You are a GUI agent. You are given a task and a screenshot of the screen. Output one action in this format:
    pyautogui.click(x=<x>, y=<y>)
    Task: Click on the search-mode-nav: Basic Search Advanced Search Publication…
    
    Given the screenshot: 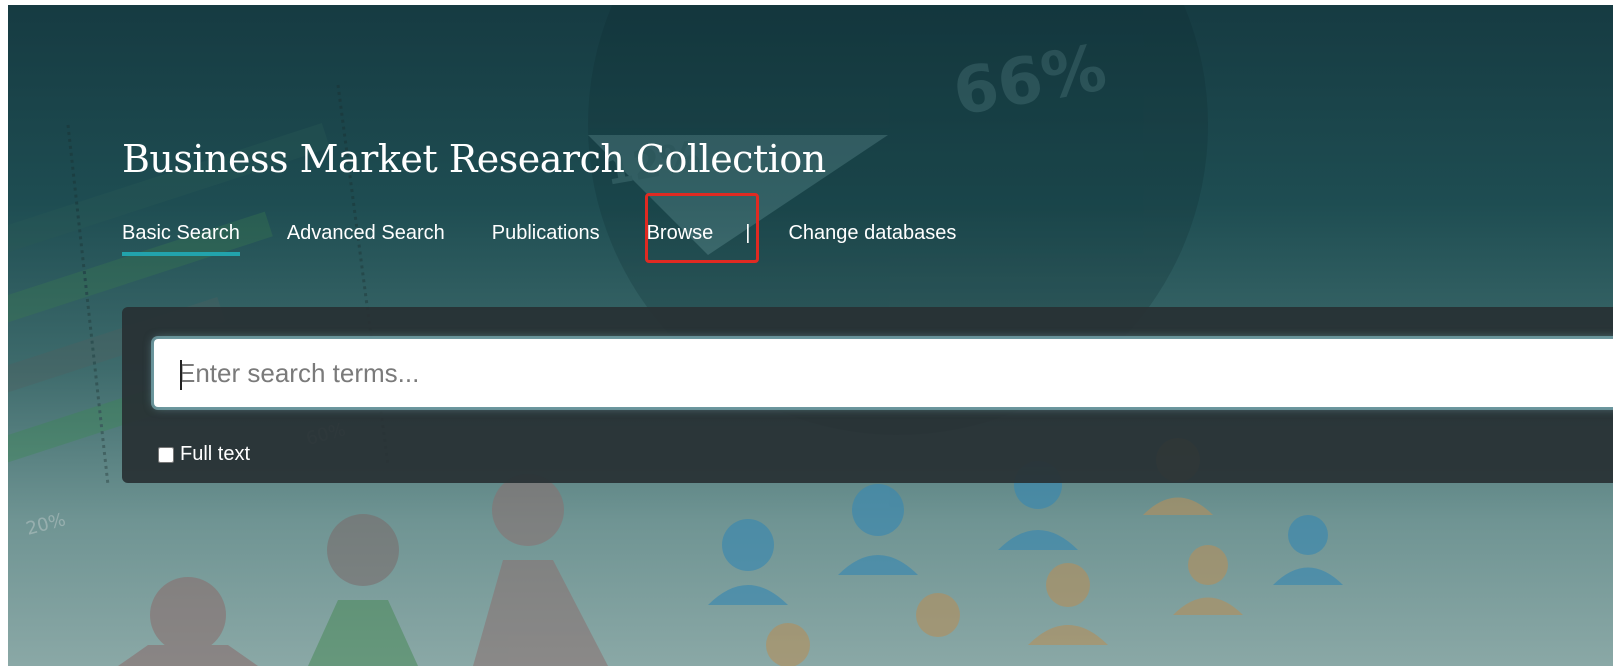 What is the action you would take?
    pyautogui.click(x=562, y=234)
    